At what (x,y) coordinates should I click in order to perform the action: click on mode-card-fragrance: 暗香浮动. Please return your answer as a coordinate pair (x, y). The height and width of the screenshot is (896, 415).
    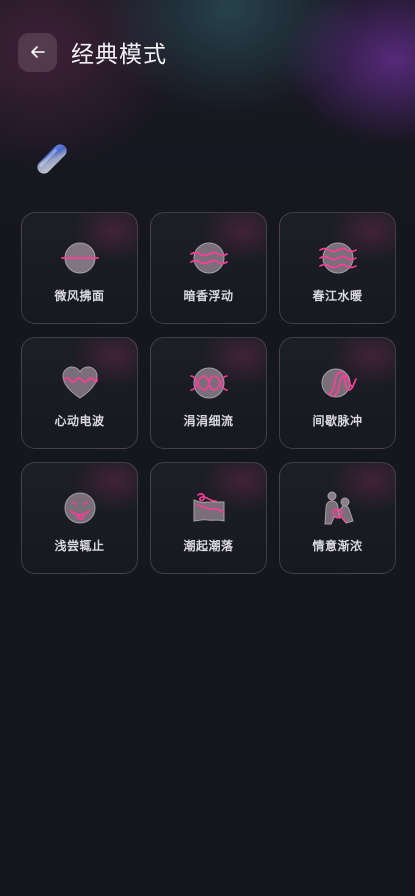
    Looking at the image, I should click on (208, 268).